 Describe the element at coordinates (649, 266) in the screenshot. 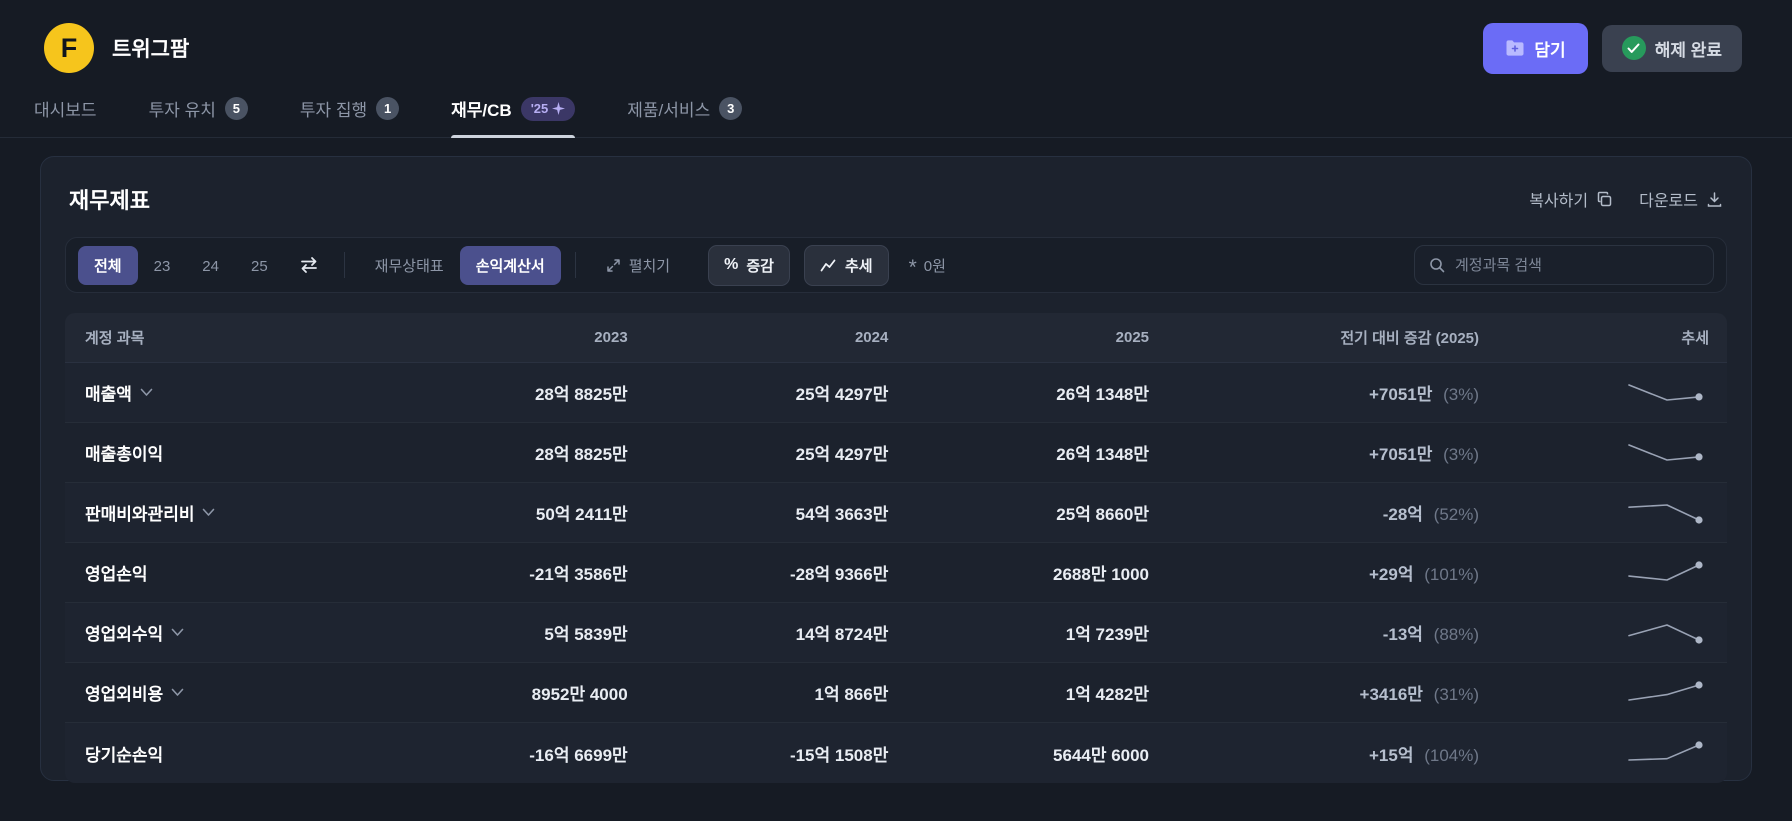

I see `expand-button-label: 펼치기` at that location.